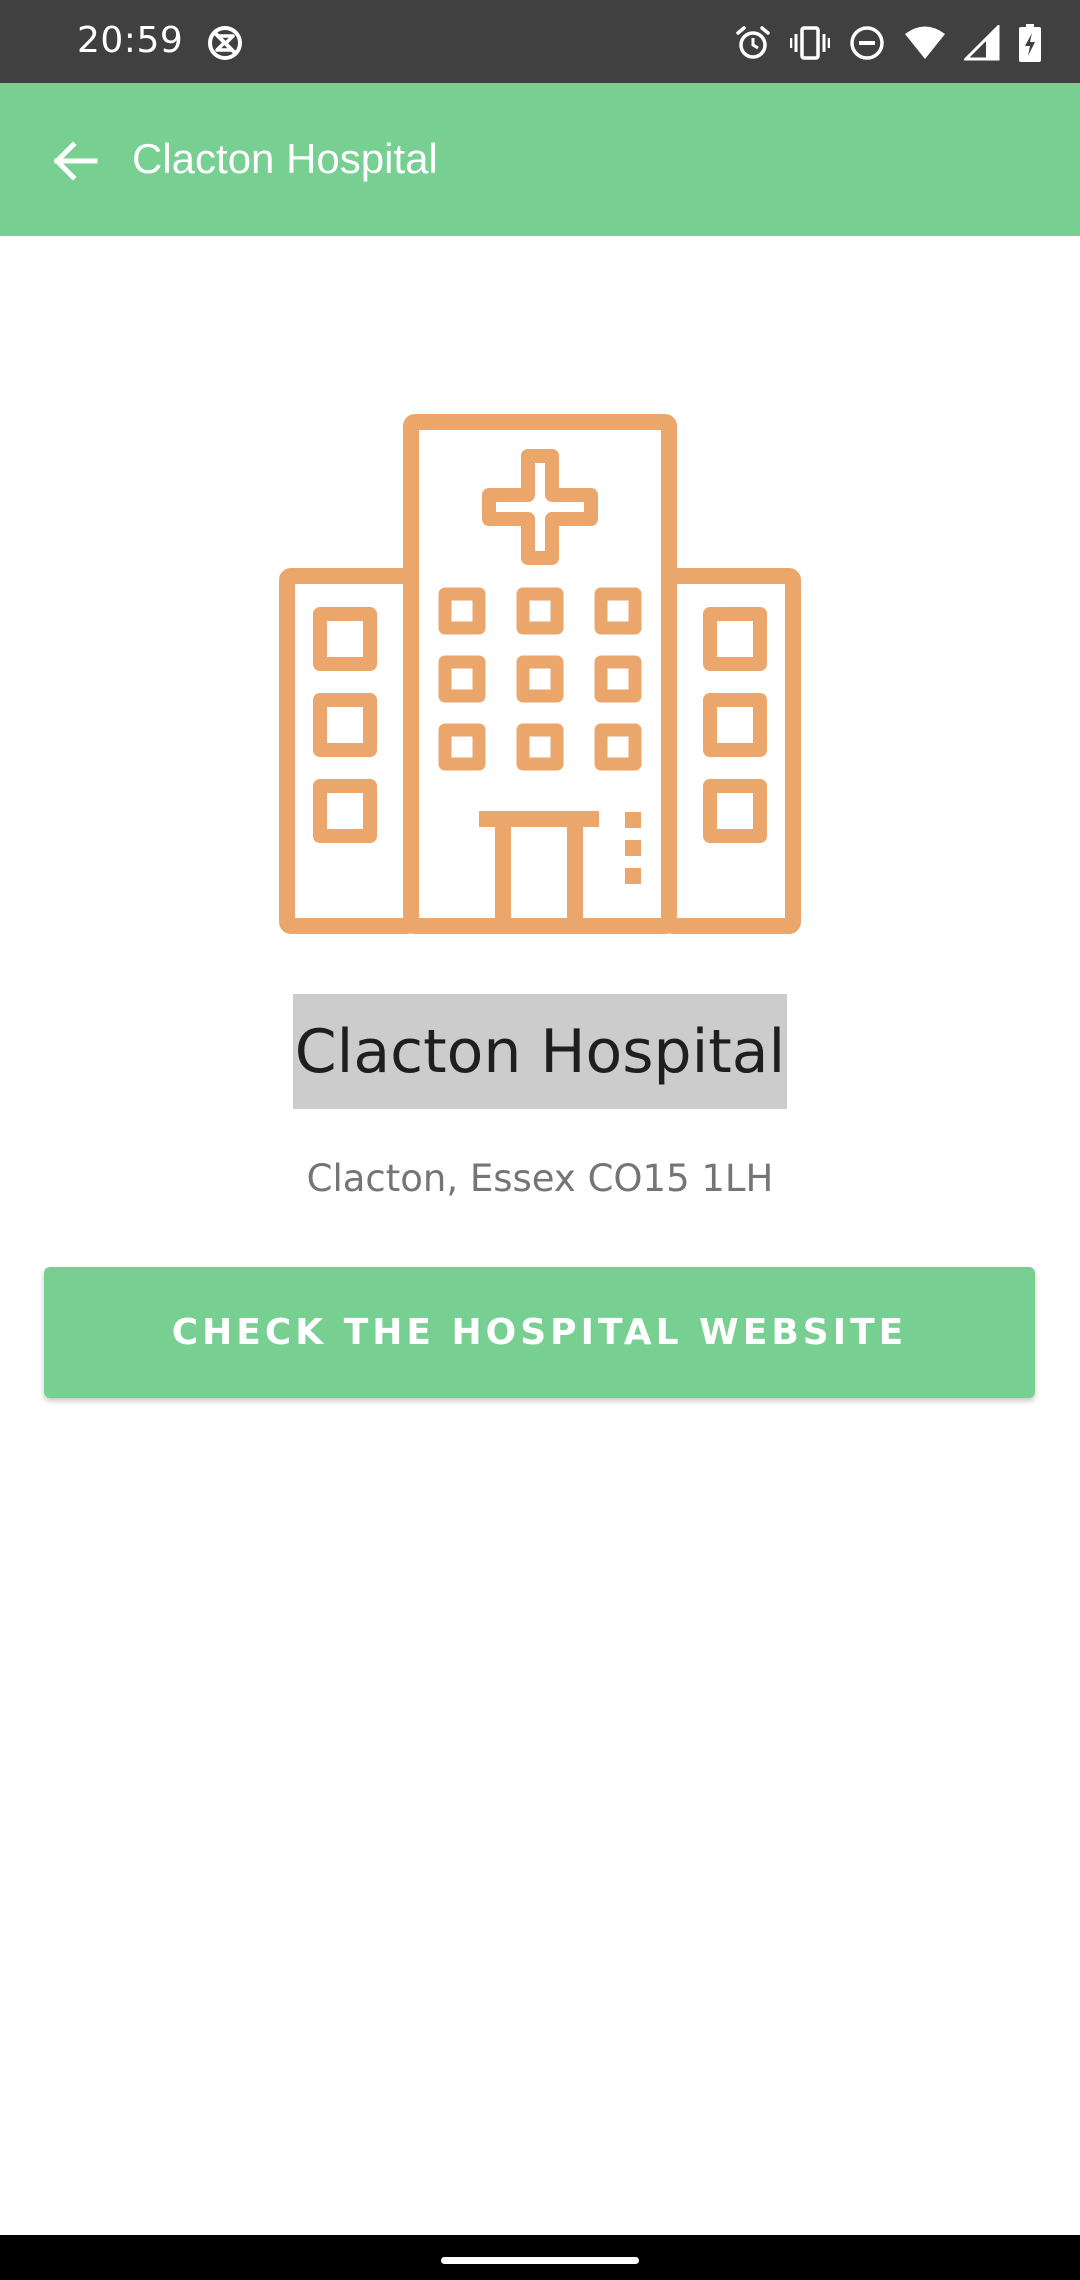 This screenshot has height=2280, width=1080. Describe the element at coordinates (753, 42) in the screenshot. I see `alarm-icon` at that location.